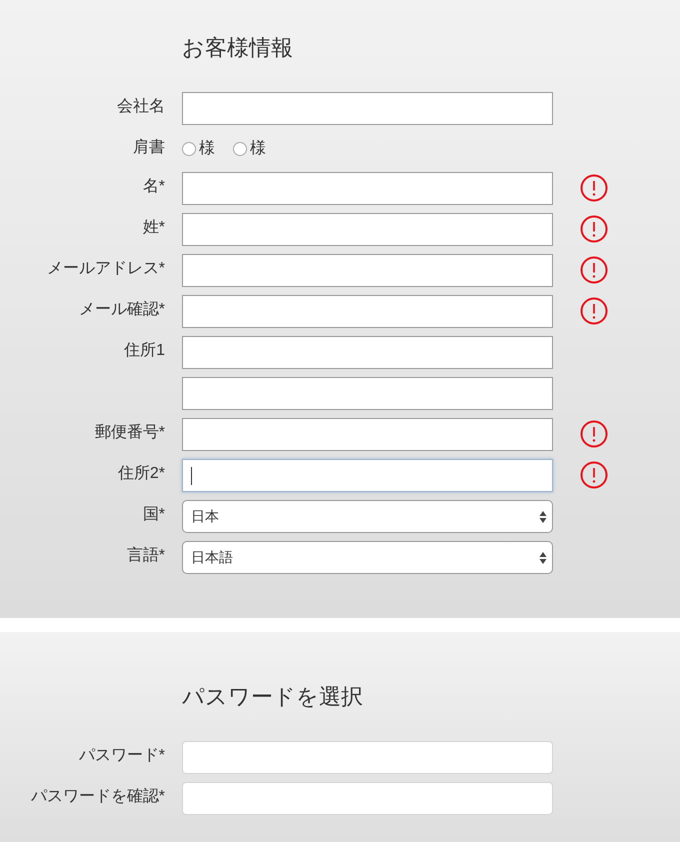 This screenshot has height=842, width=680. I want to click on field-label: 言語*, so click(145, 556).